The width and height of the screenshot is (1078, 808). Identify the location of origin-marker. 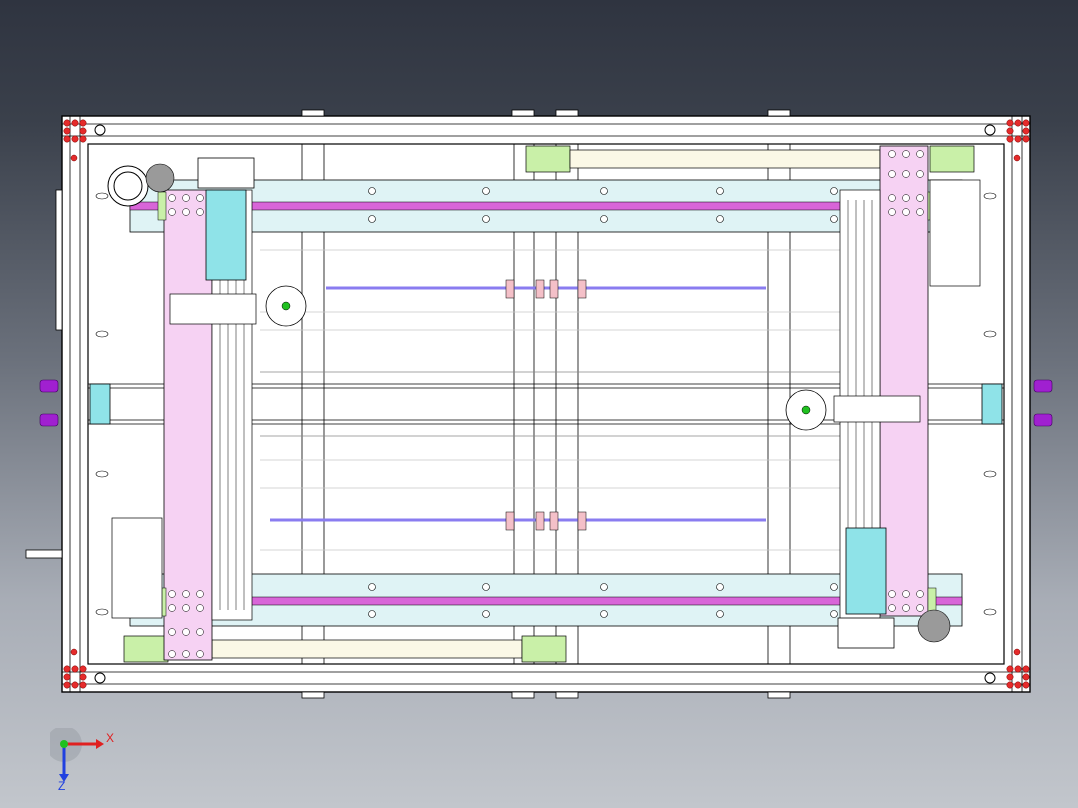
(64, 744).